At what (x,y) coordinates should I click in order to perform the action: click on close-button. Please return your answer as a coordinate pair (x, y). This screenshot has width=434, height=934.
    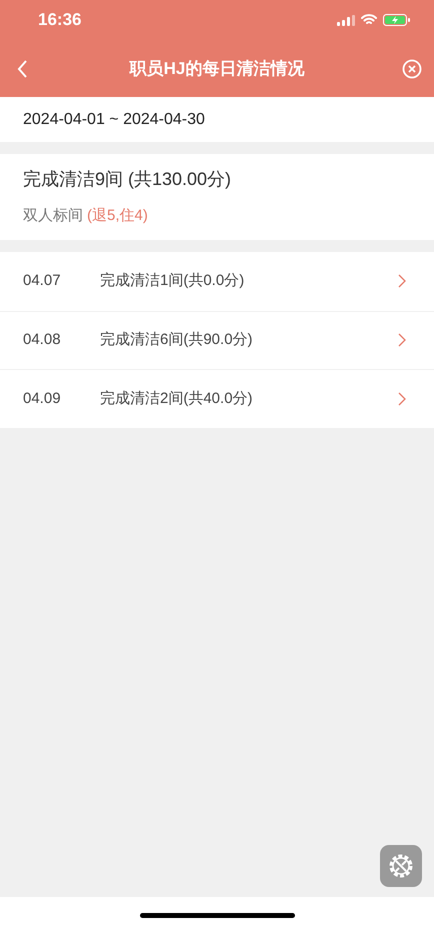
    Looking at the image, I should click on (412, 68).